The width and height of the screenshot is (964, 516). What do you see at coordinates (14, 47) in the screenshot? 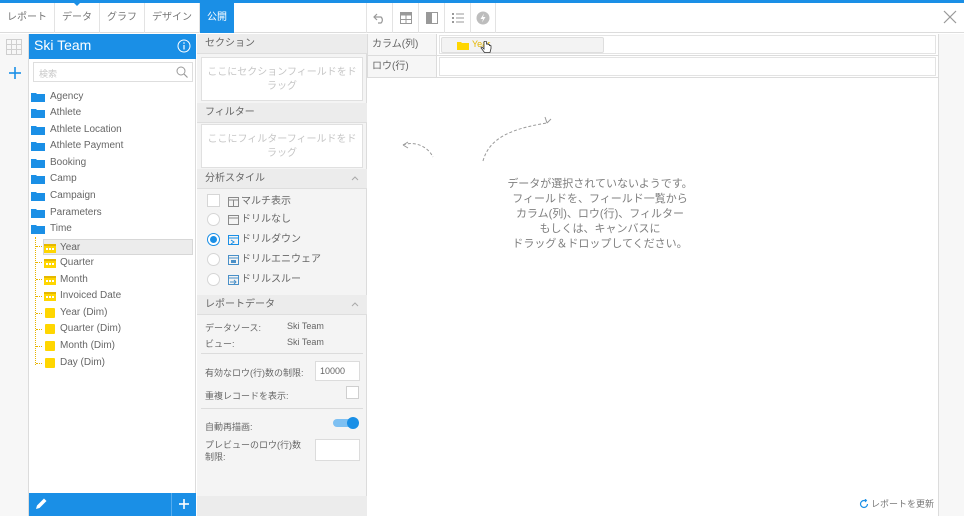
I see `grid-icon` at bounding box center [14, 47].